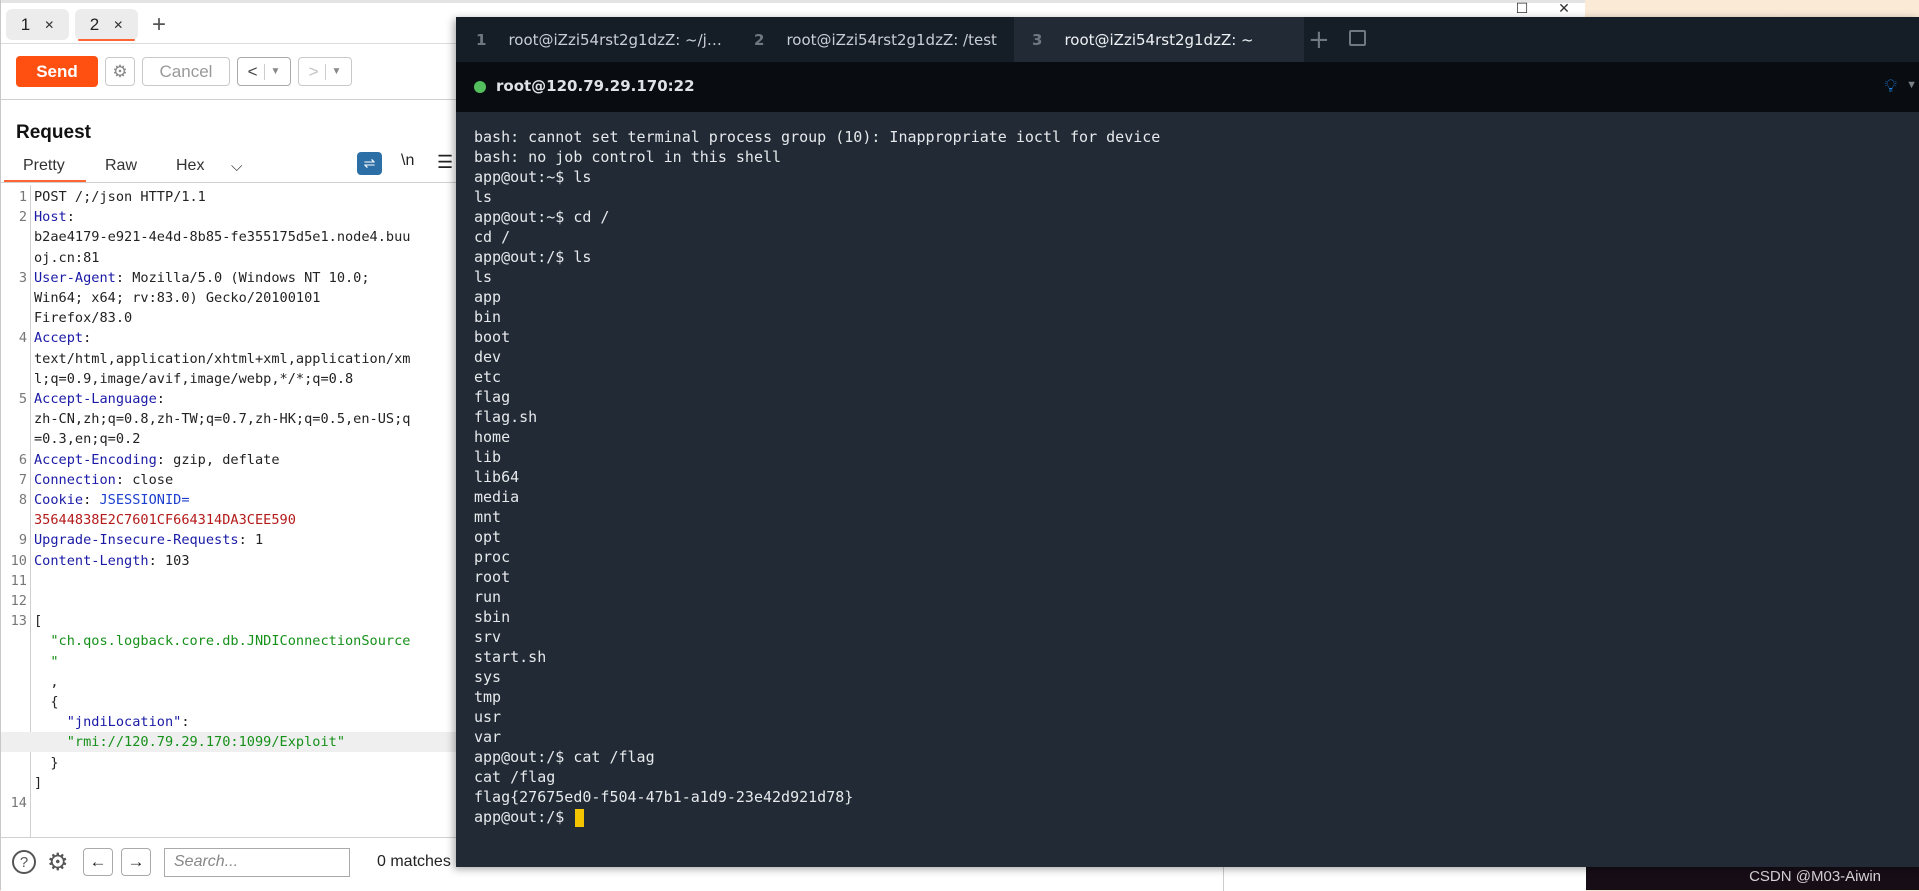  I want to click on tab-hex: Hex, so click(190, 166).